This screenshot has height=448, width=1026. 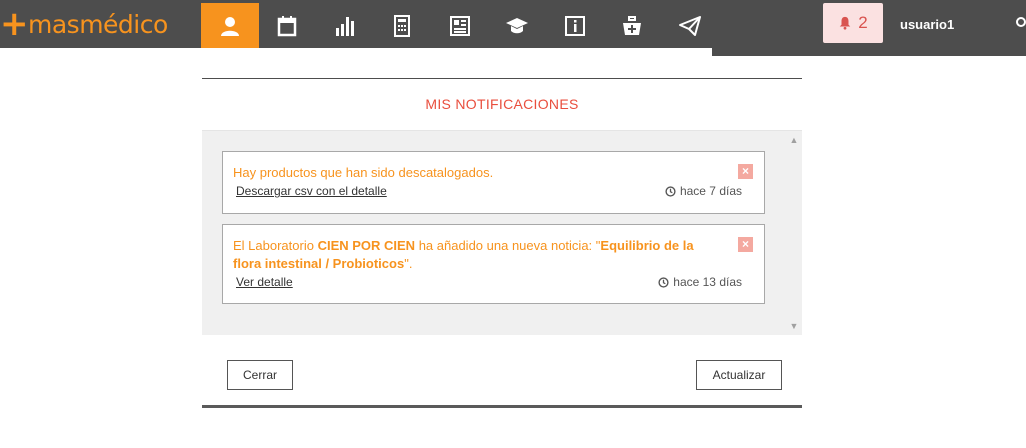 I want to click on nav-item-training, so click(x=518, y=25).